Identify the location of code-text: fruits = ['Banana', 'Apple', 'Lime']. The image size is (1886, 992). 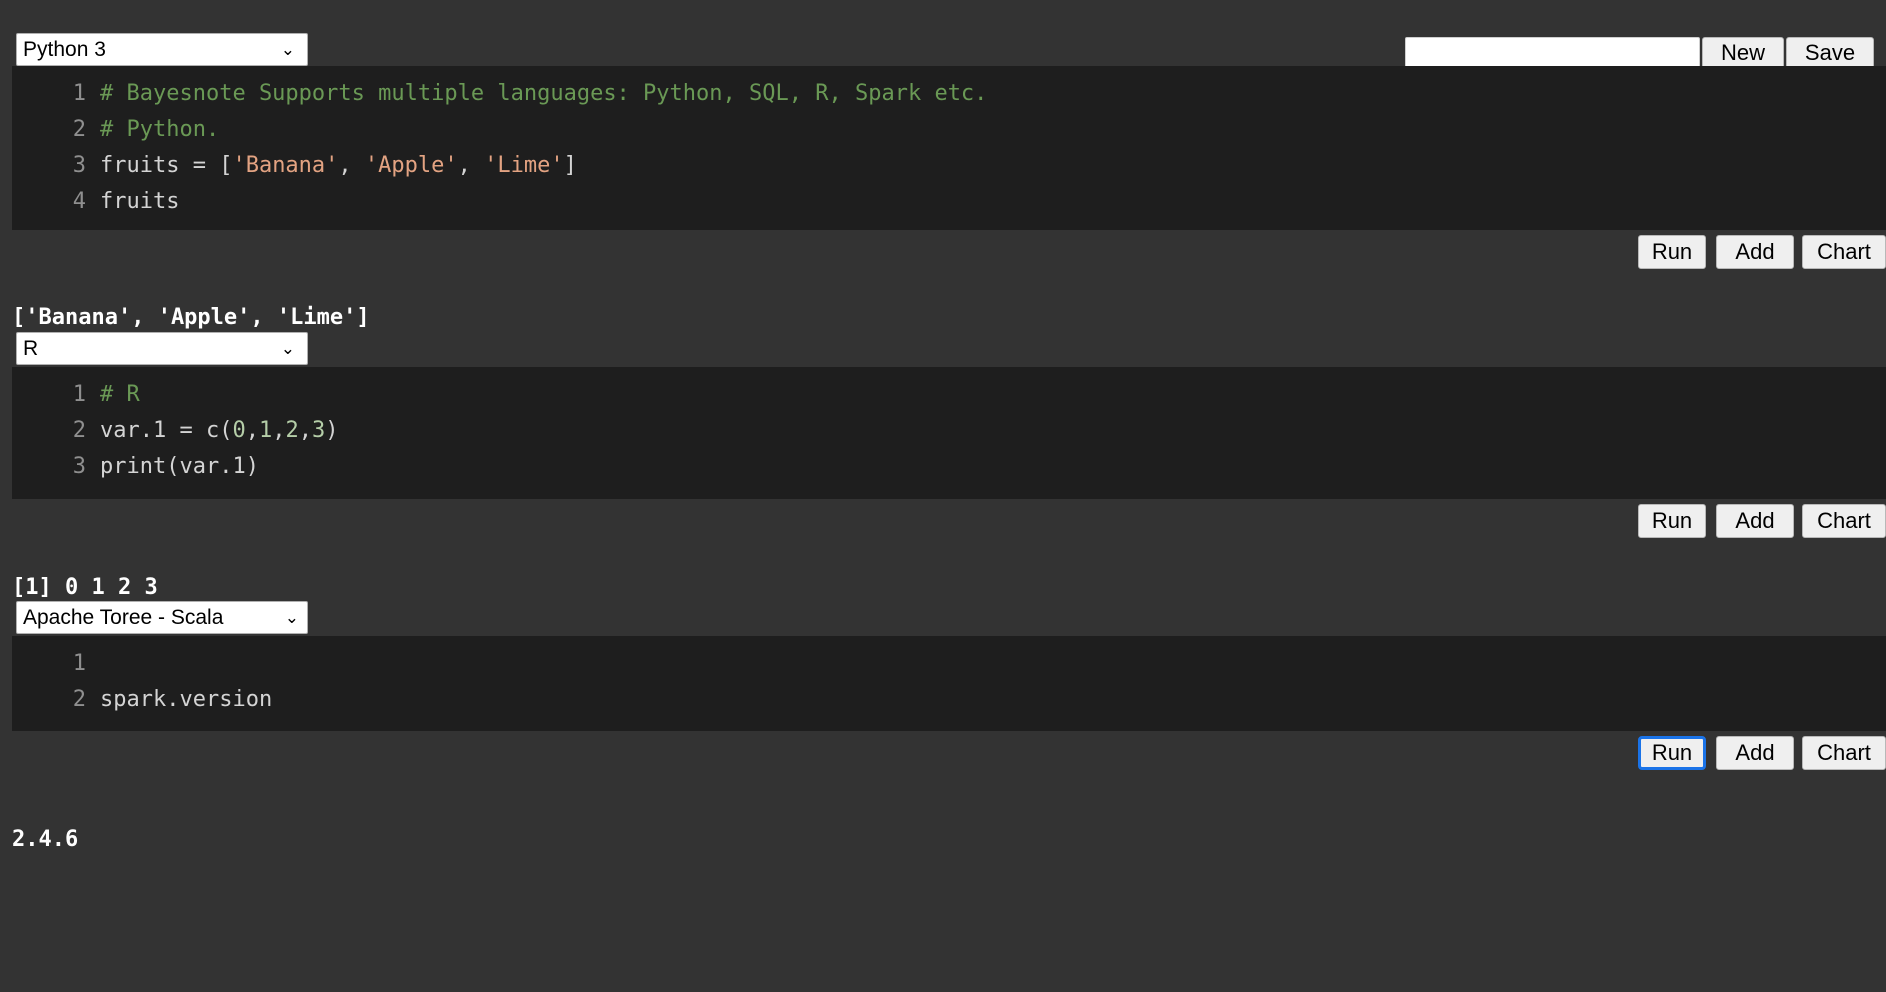
(338, 166).